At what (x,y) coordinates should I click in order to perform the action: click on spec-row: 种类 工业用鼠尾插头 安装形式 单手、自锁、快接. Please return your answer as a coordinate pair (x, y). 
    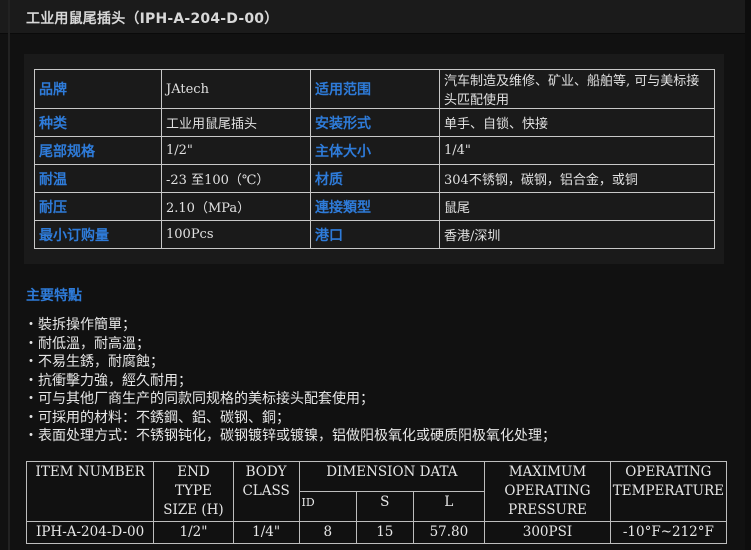
    Looking at the image, I should click on (374, 122).